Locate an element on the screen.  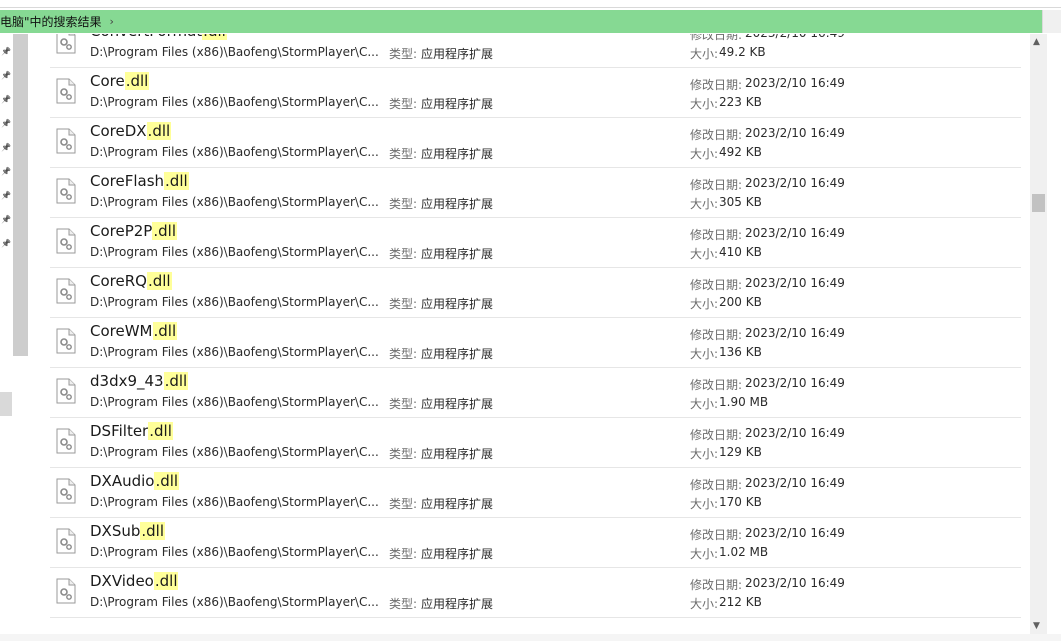
window-bottom-edge is located at coordinates (530, 637).